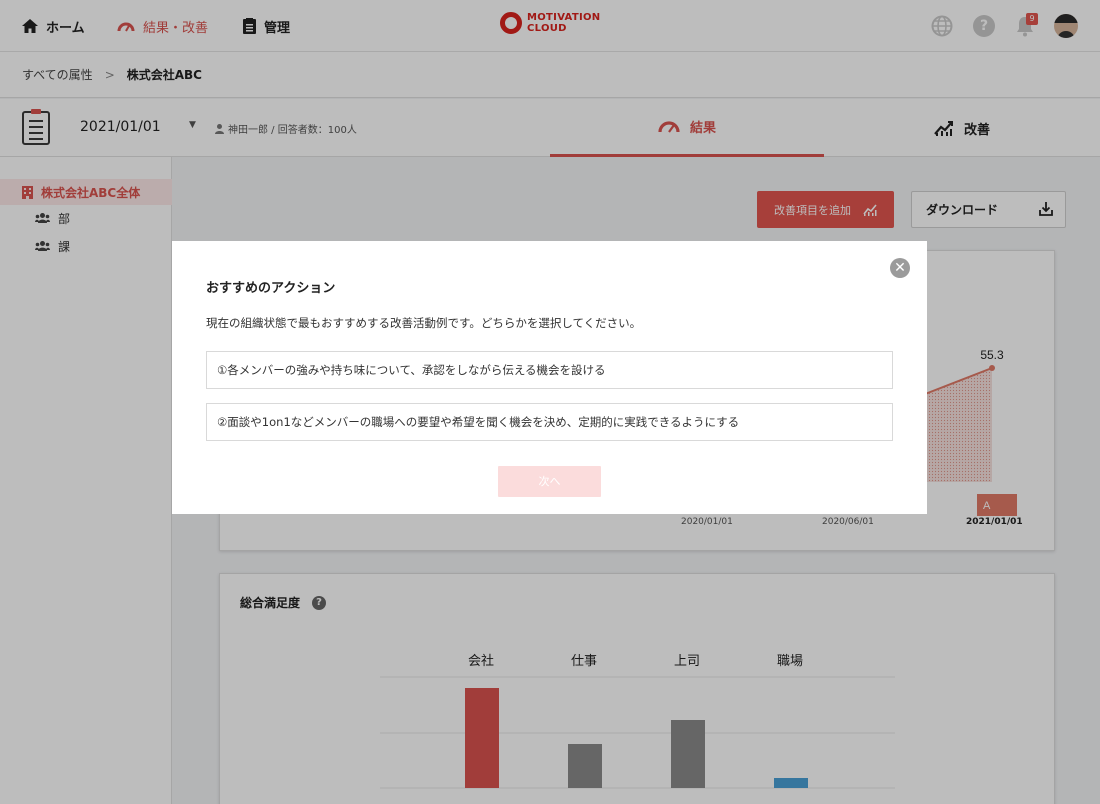 This screenshot has height=804, width=1100. Describe the element at coordinates (424, 323) in the screenshot. I see `modal-description: 現在の組織状態で最もおすすめする改善活動例です。どちらかを選択してください。` at that location.